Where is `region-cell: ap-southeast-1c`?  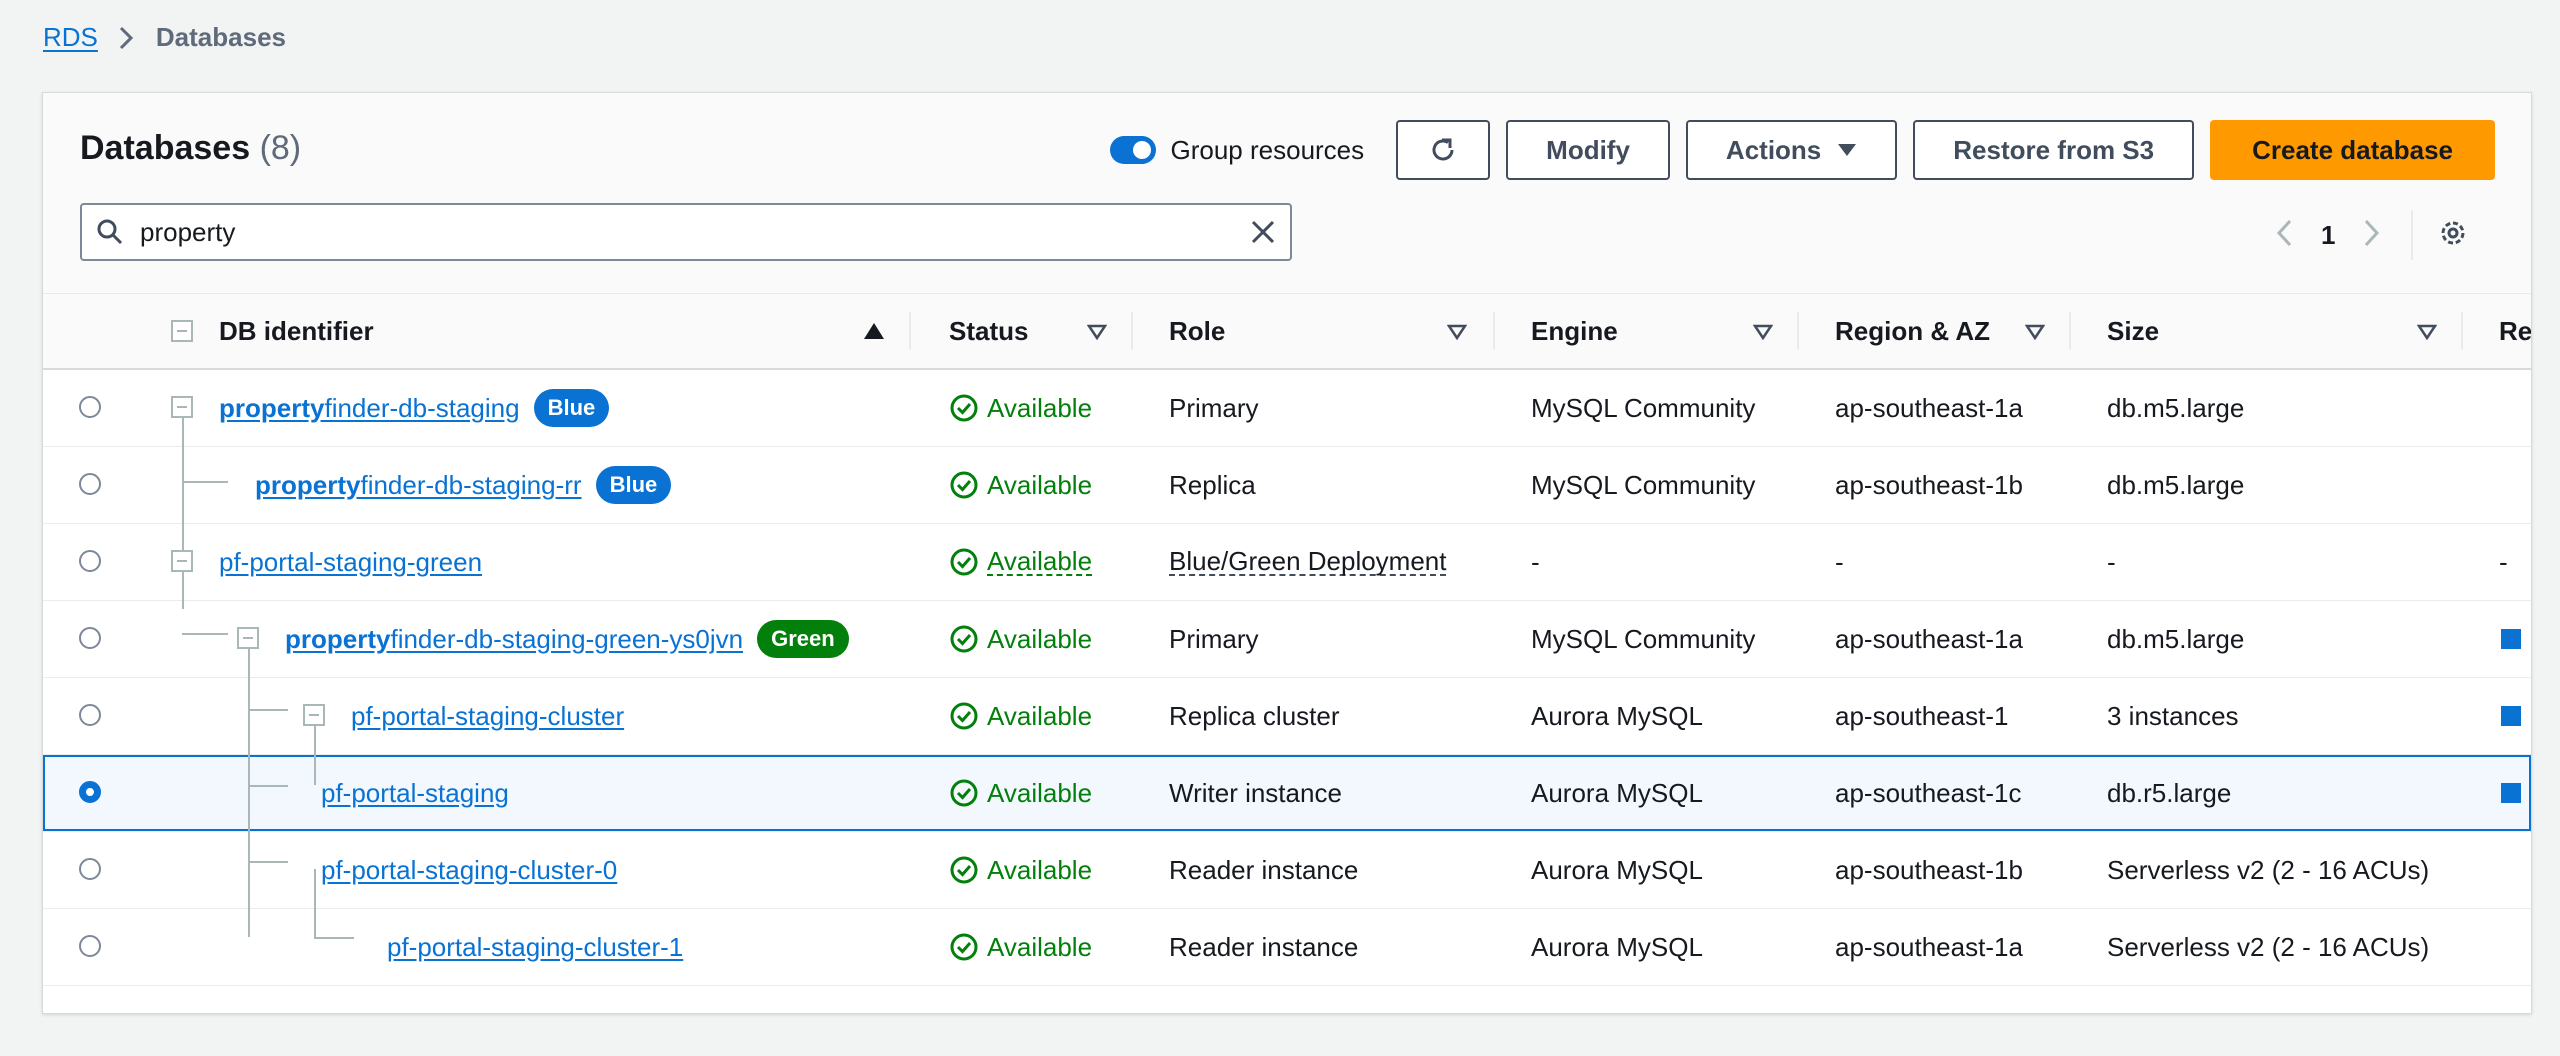 region-cell: ap-southeast-1c is located at coordinates (1928, 792).